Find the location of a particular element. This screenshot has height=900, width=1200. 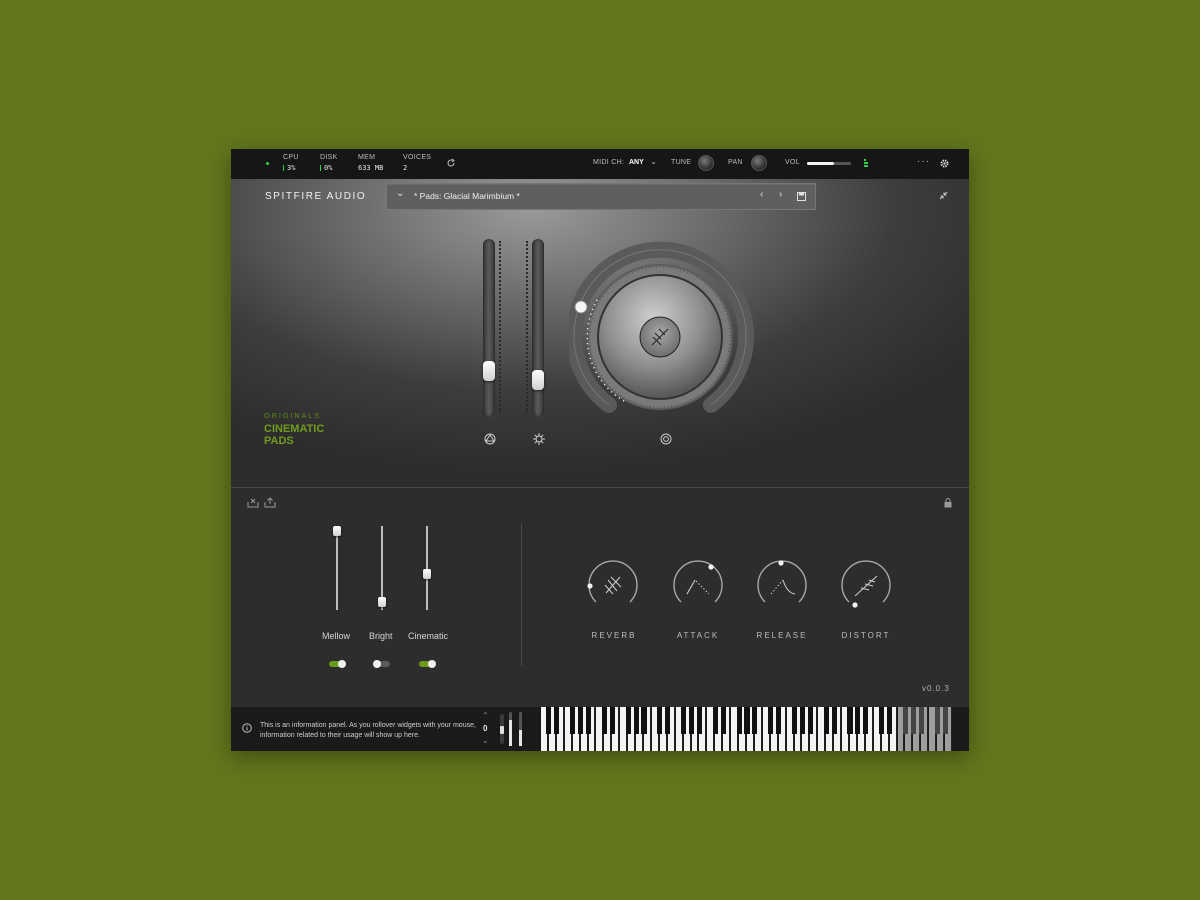

pan-knob is located at coordinates (759, 163).